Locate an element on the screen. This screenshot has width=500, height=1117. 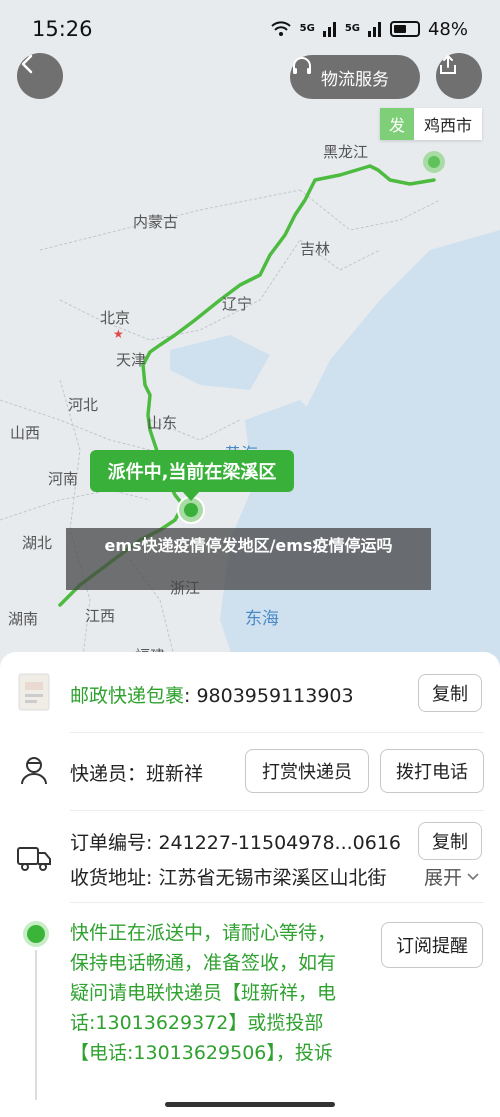
package-row: 邮政快递包裹: 9803959113903 is located at coordinates (212, 694).